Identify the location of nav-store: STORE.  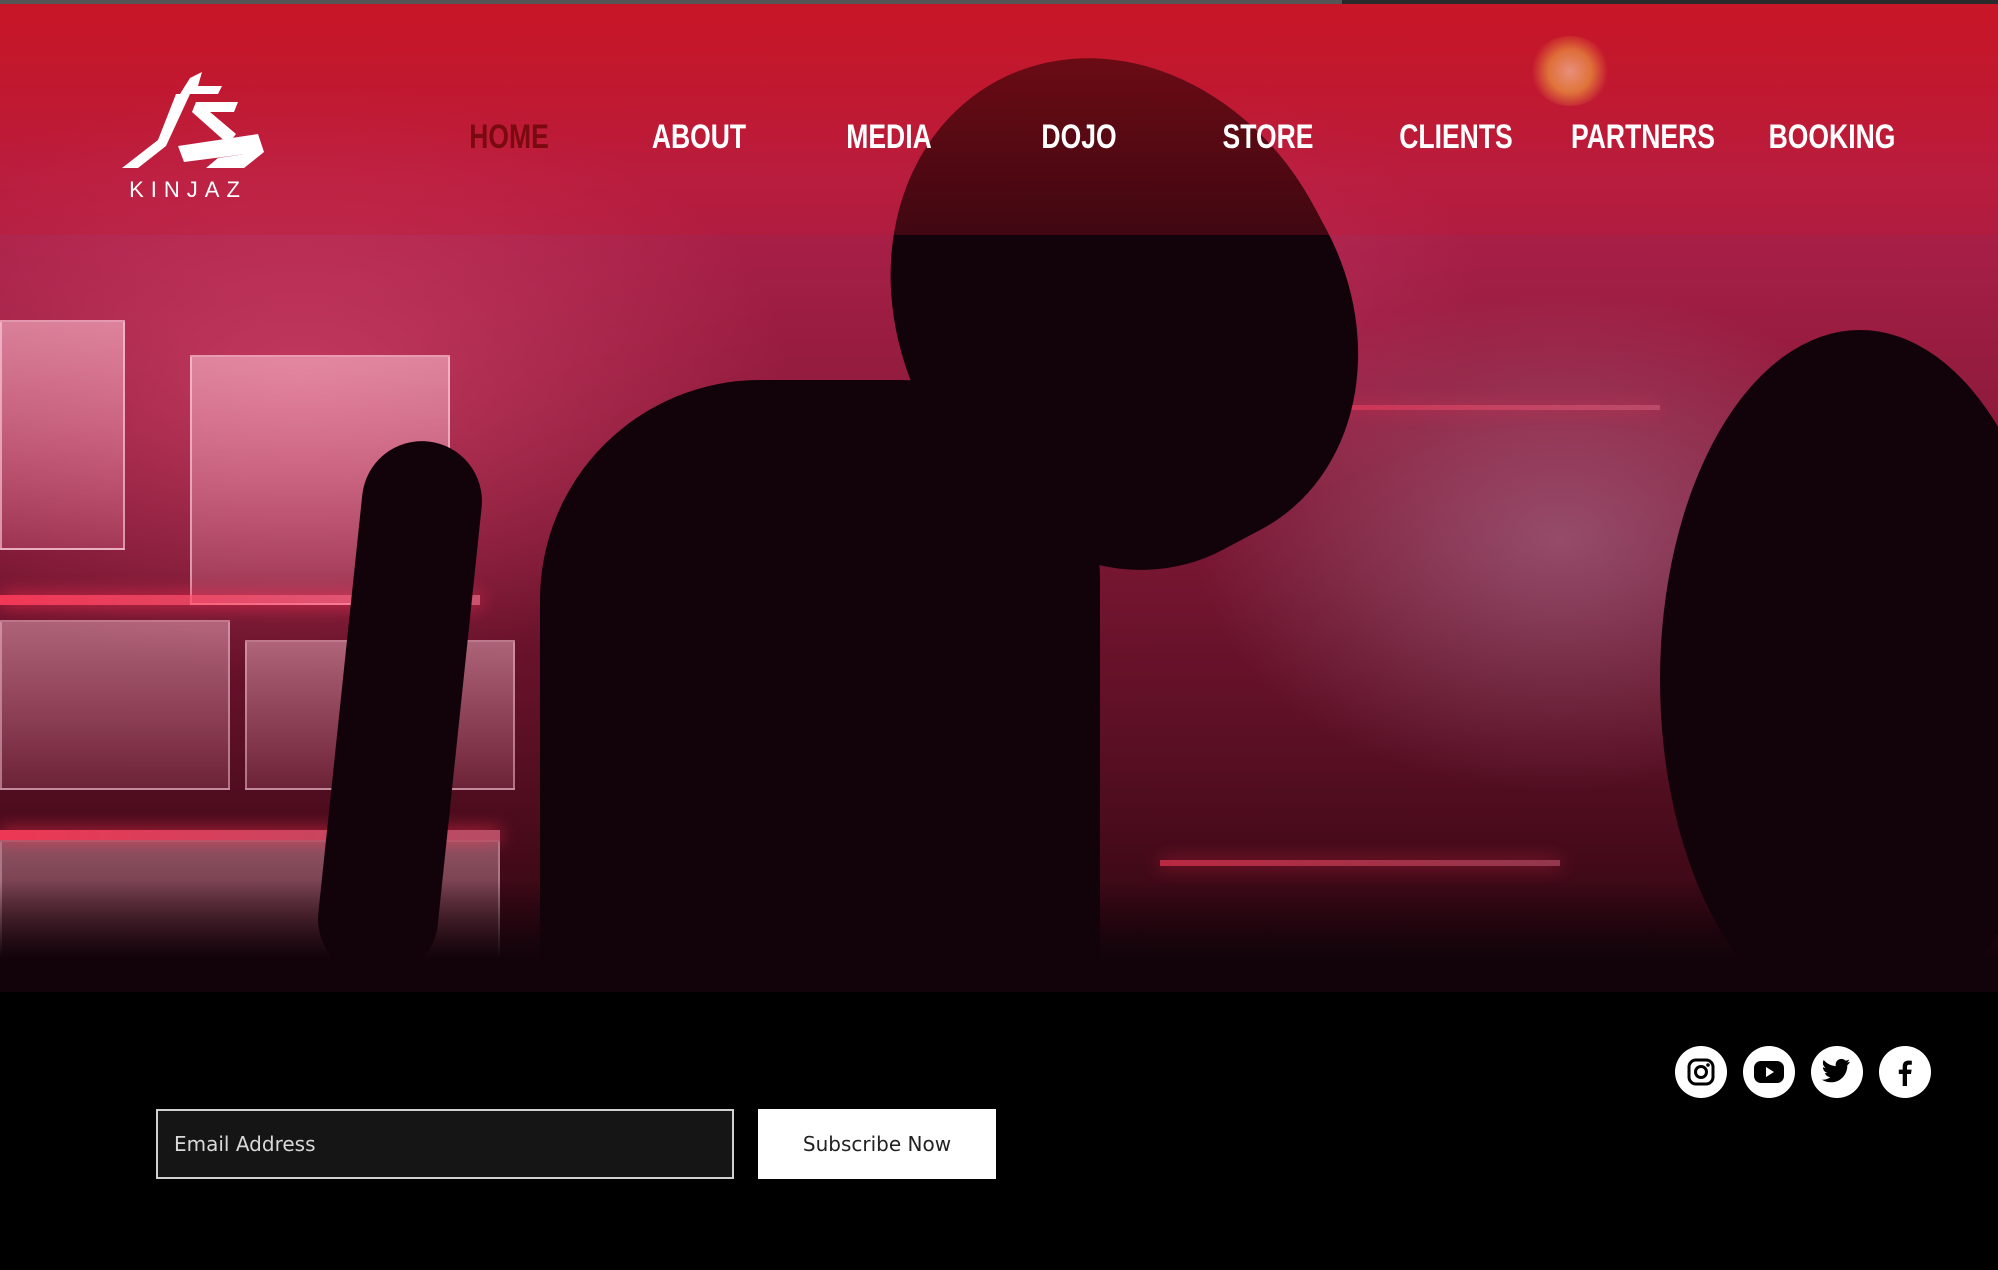
(1268, 137).